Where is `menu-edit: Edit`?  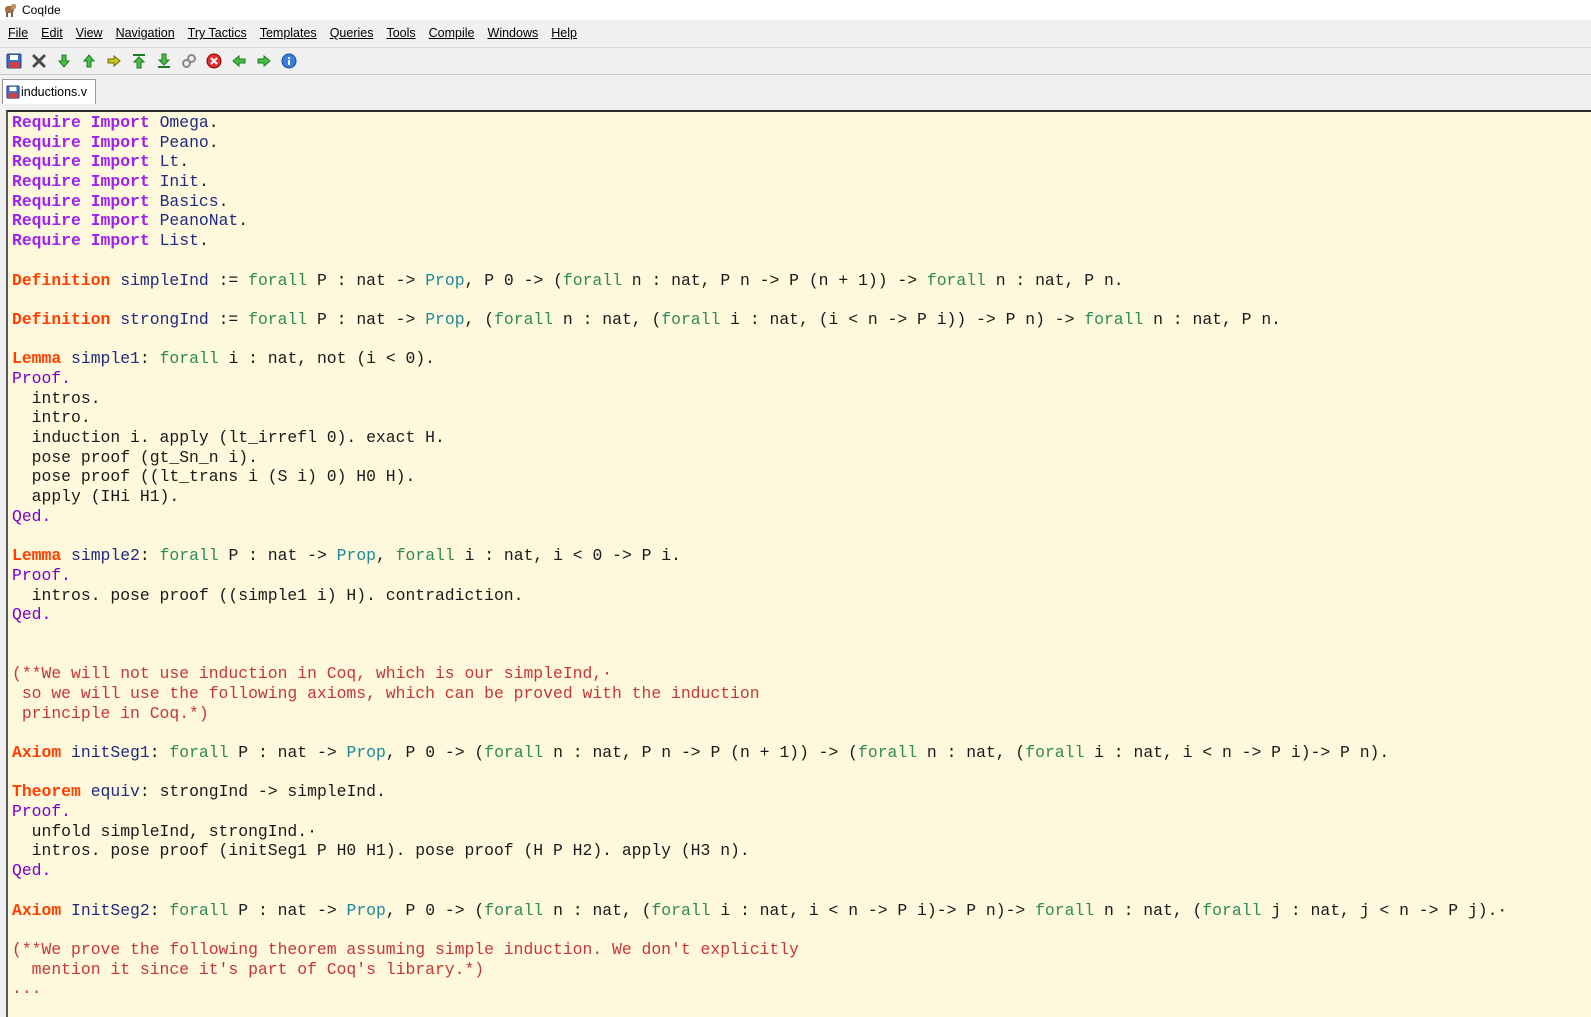 menu-edit: Edit is located at coordinates (52, 33).